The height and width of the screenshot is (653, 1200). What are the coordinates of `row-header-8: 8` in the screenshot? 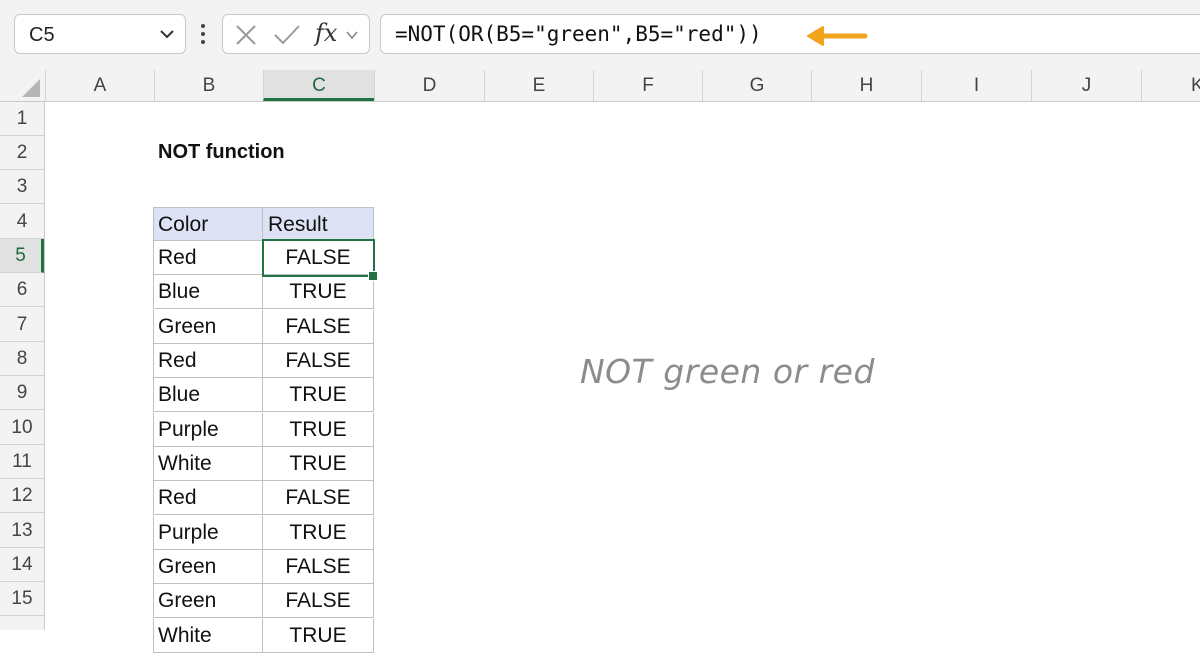 It's located at (22, 359).